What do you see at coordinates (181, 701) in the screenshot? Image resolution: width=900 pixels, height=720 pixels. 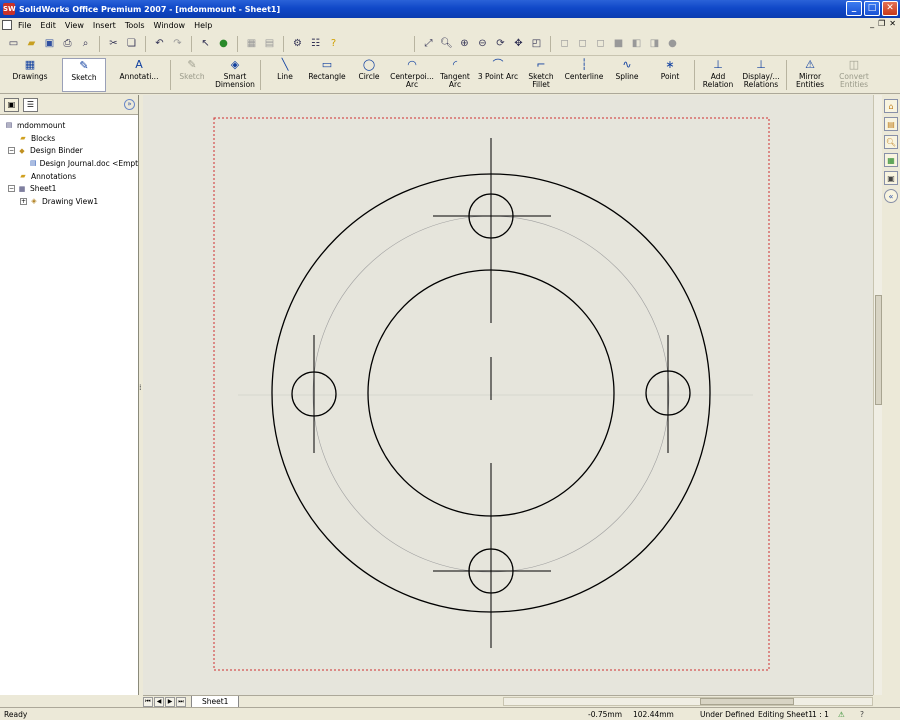 I see `last-sheet-button: ⏭` at bounding box center [181, 701].